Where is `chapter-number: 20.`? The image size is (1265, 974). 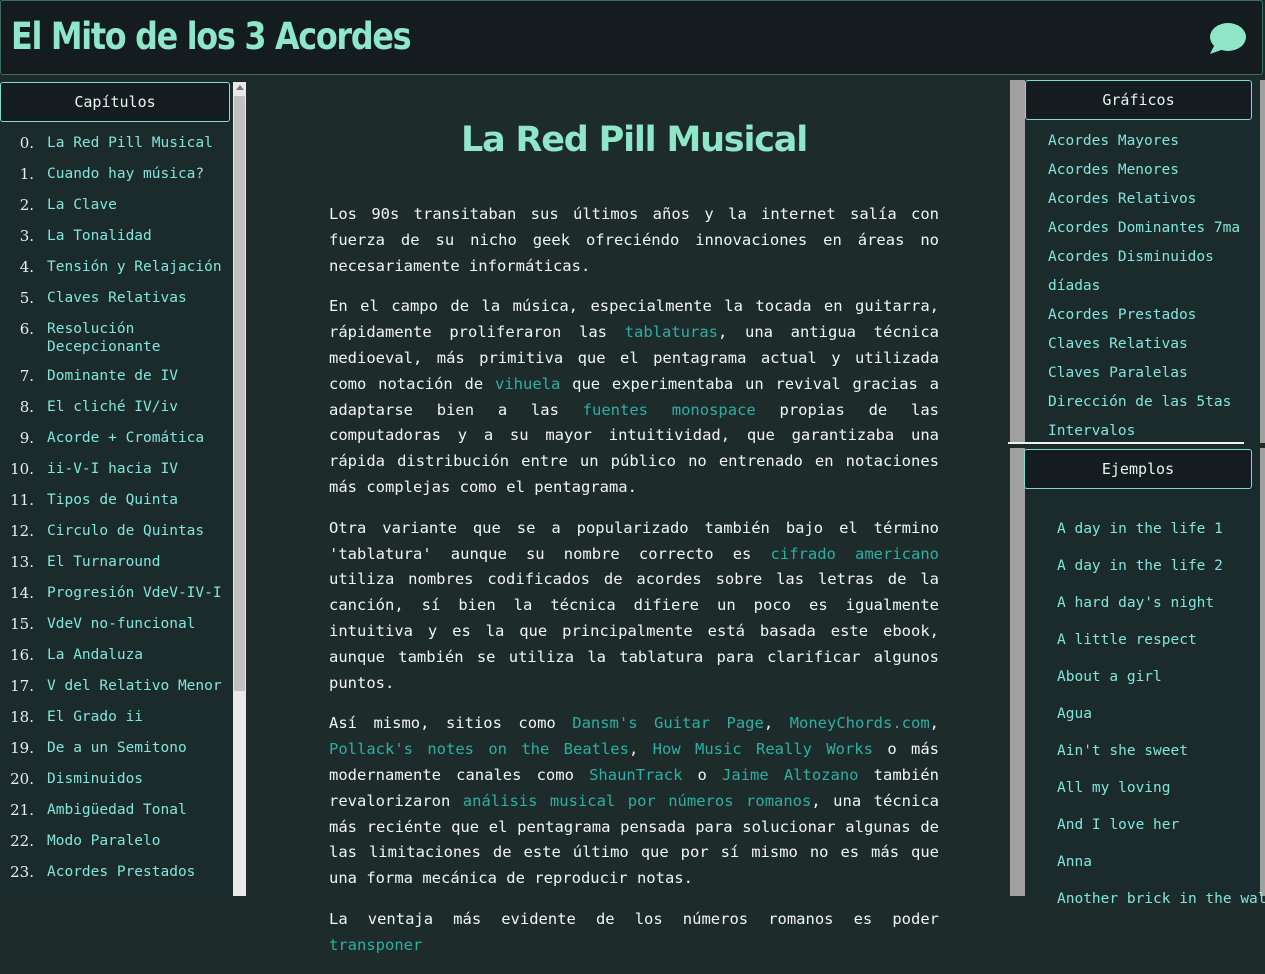 chapter-number: 20. is located at coordinates (22, 779).